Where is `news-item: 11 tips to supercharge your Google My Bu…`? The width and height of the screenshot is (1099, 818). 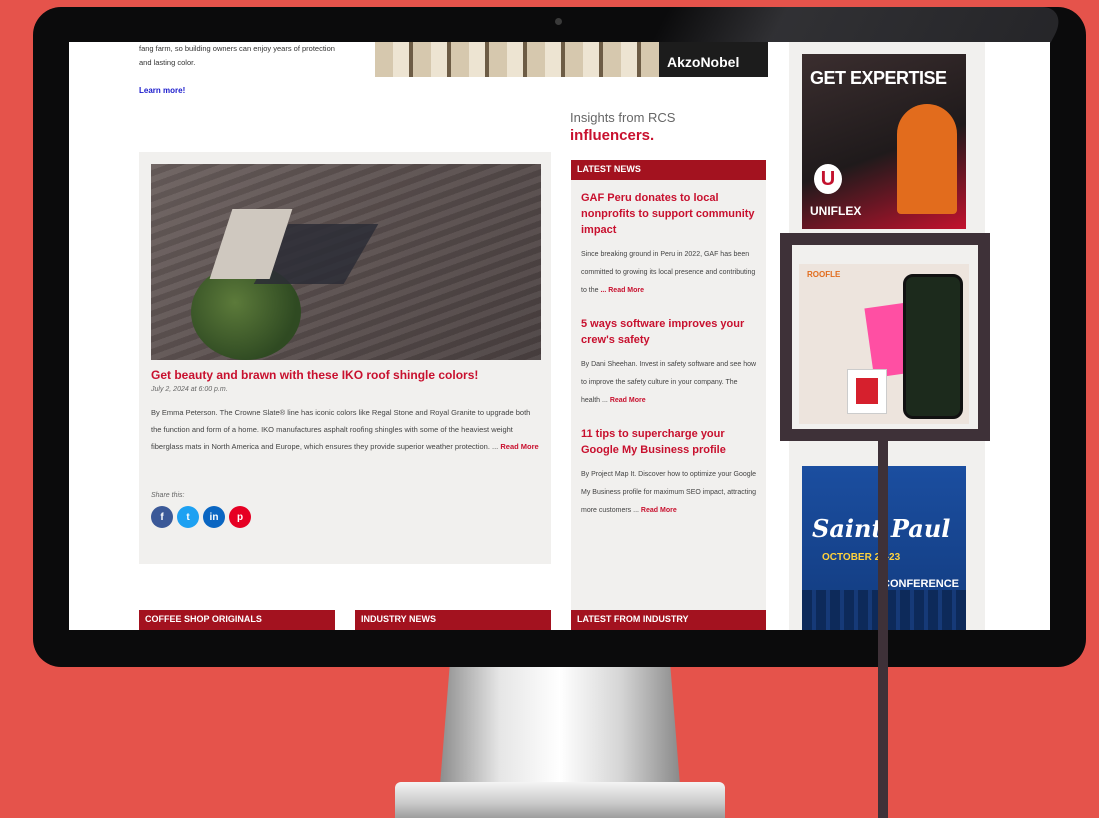 news-item: 11 tips to supercharge your Google My Bu… is located at coordinates (668, 471).